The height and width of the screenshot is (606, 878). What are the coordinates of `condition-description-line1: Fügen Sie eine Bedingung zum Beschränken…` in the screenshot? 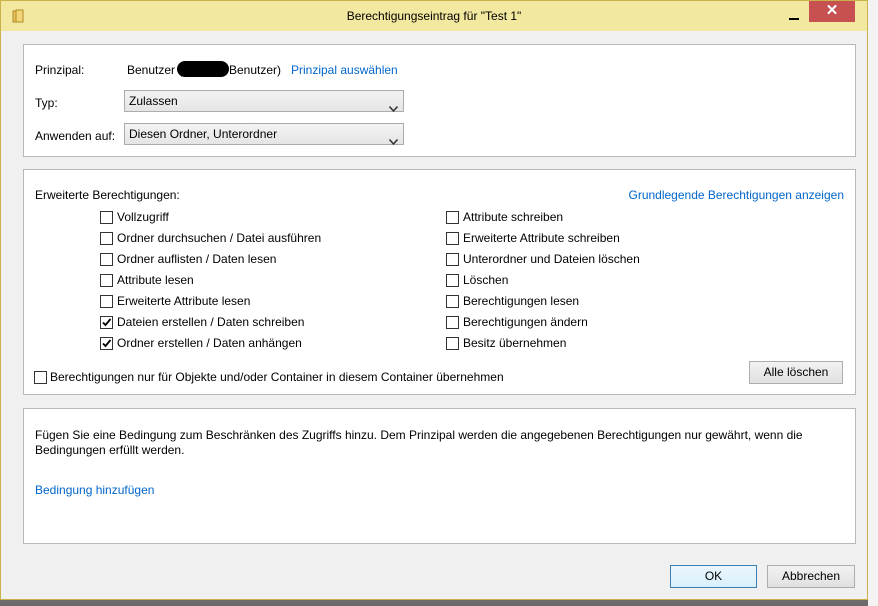 It's located at (419, 435).